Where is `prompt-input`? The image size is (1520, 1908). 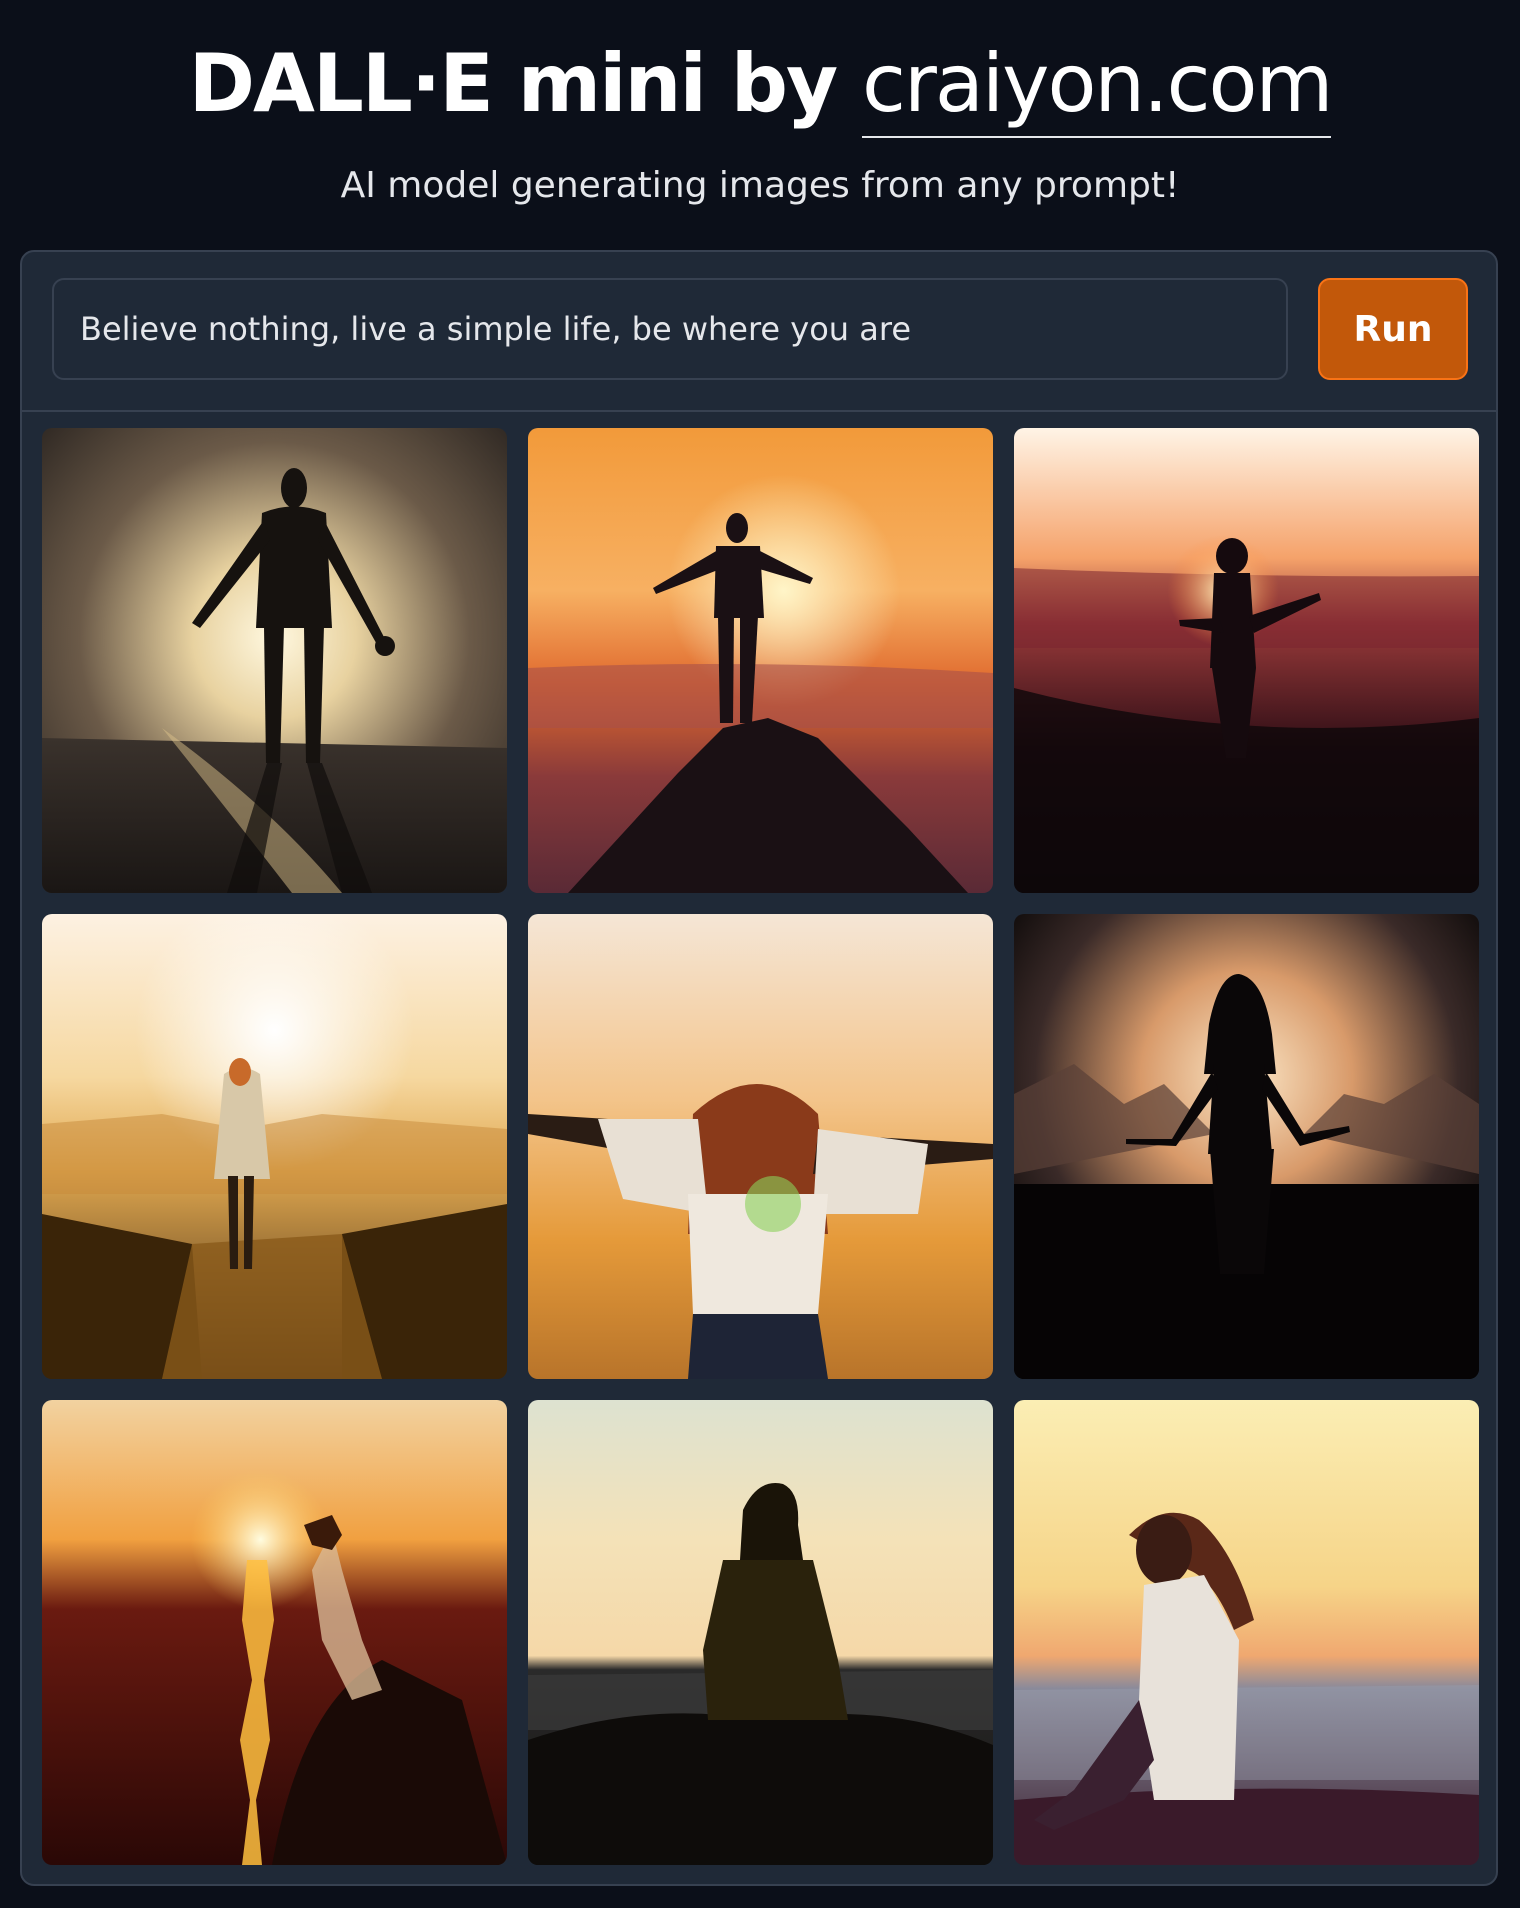 prompt-input is located at coordinates (670, 329).